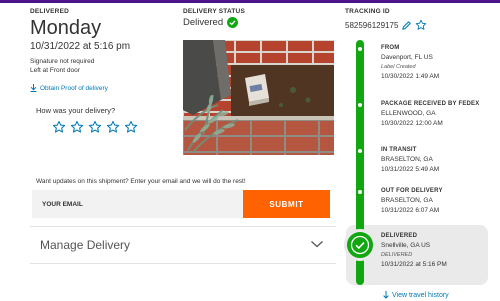  I want to click on delivered-check-icon, so click(360, 245).